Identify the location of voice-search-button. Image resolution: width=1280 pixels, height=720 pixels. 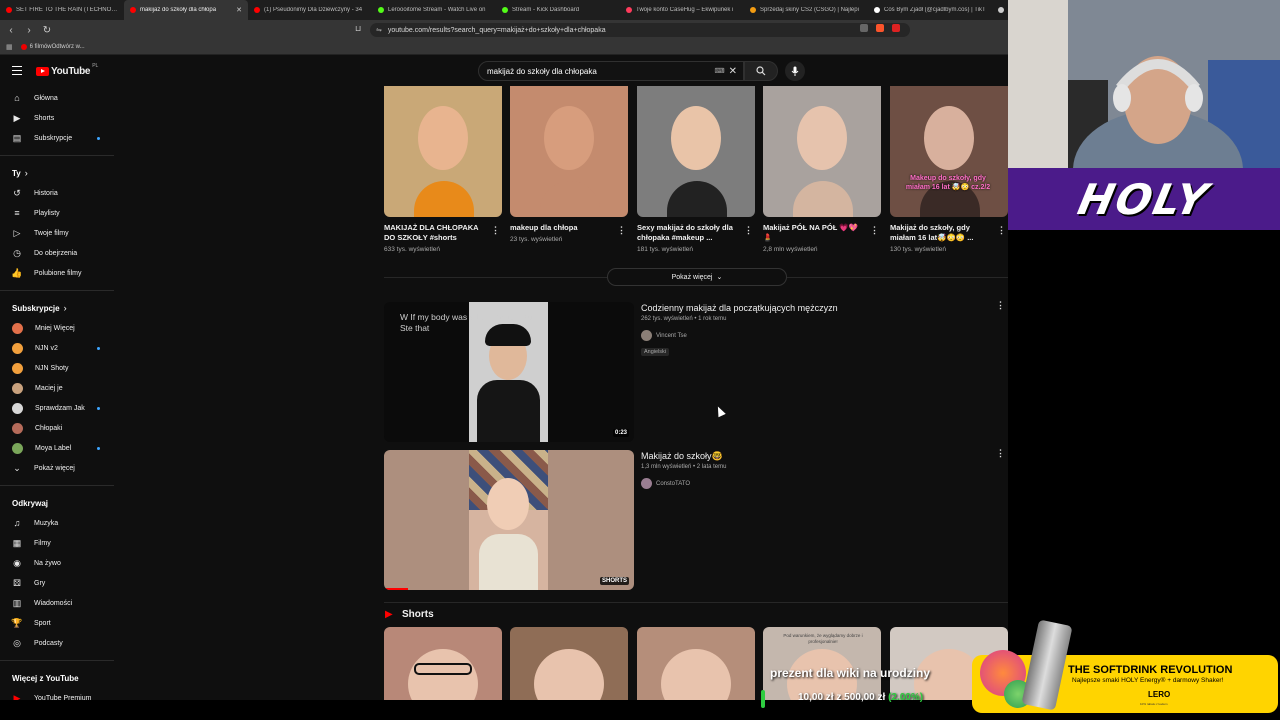
(795, 71).